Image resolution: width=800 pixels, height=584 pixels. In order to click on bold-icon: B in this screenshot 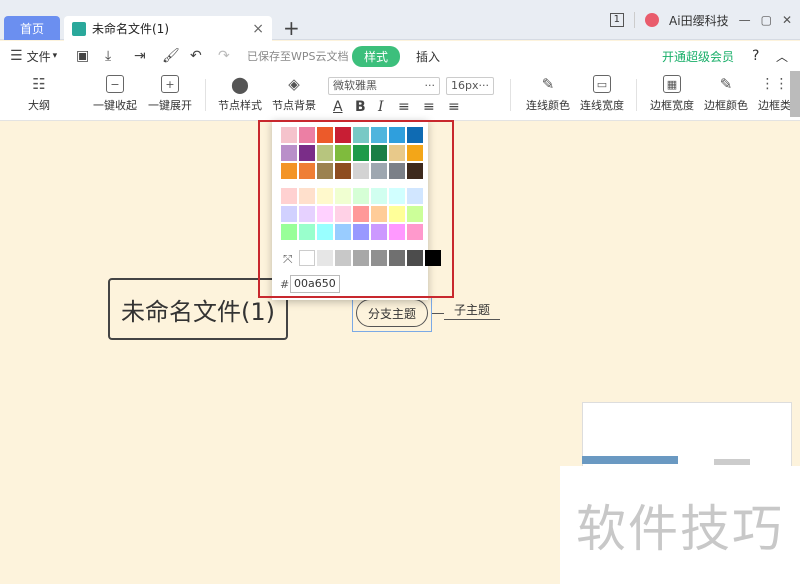, I will do `click(360, 107)`.